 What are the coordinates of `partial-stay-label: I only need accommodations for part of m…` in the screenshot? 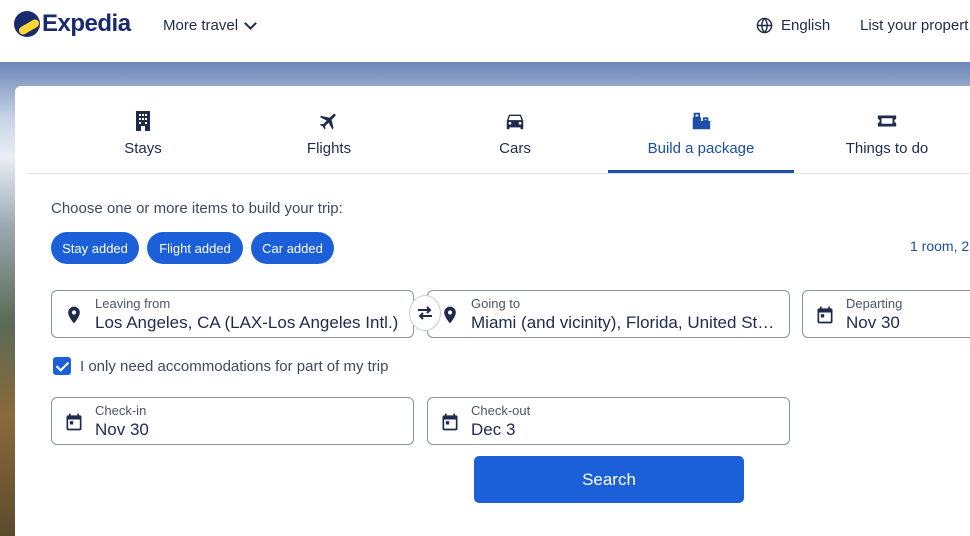 It's located at (234, 366).